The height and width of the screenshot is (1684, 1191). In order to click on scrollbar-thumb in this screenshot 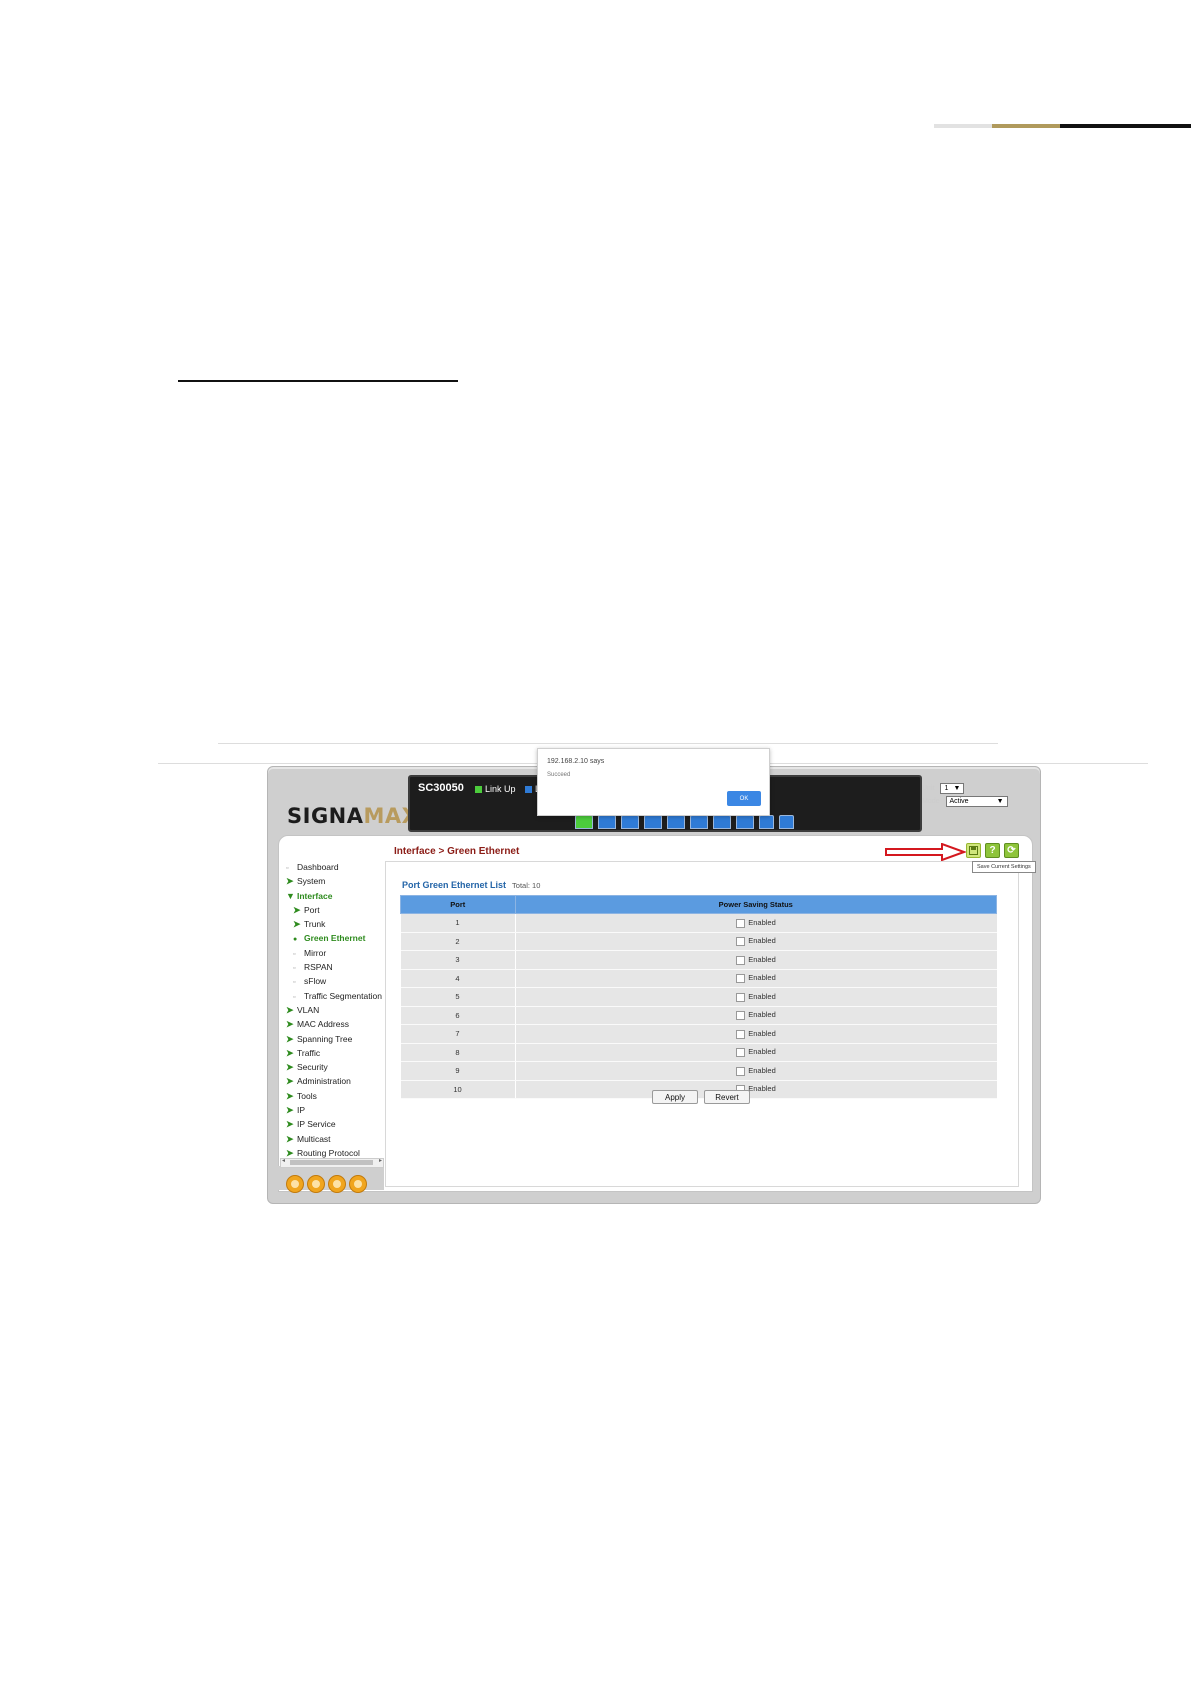, I will do `click(331, 1162)`.